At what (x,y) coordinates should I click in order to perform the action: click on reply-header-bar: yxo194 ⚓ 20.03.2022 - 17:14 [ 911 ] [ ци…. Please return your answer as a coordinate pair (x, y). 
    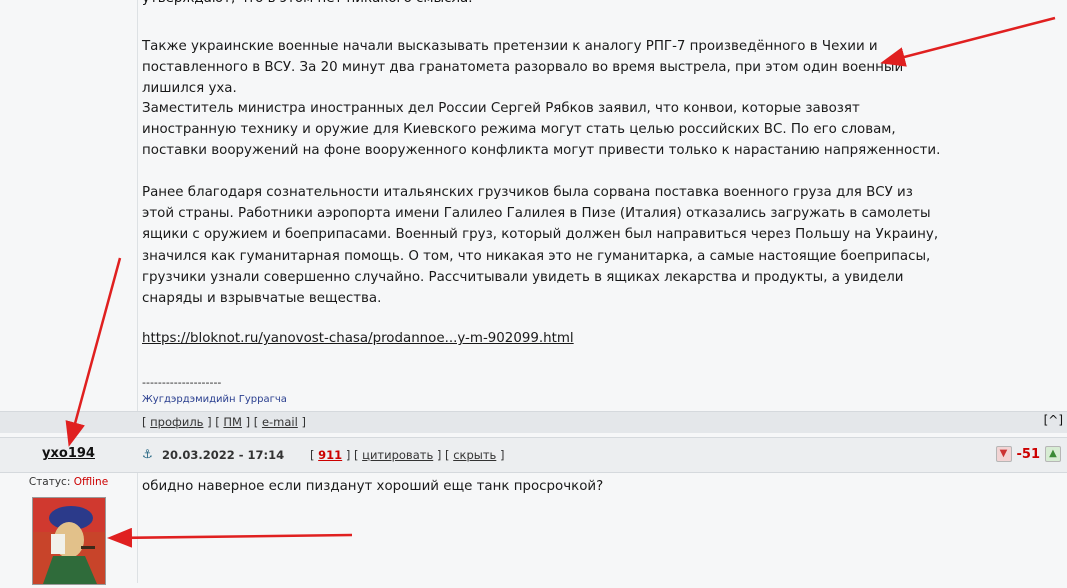
    Looking at the image, I should click on (533, 455).